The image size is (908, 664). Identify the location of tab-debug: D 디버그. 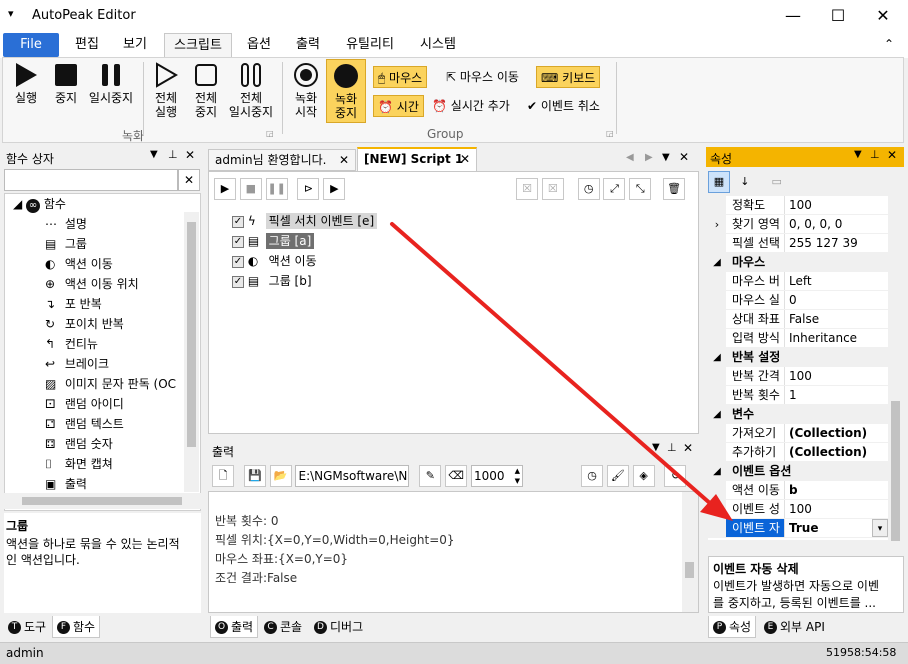
(338, 627).